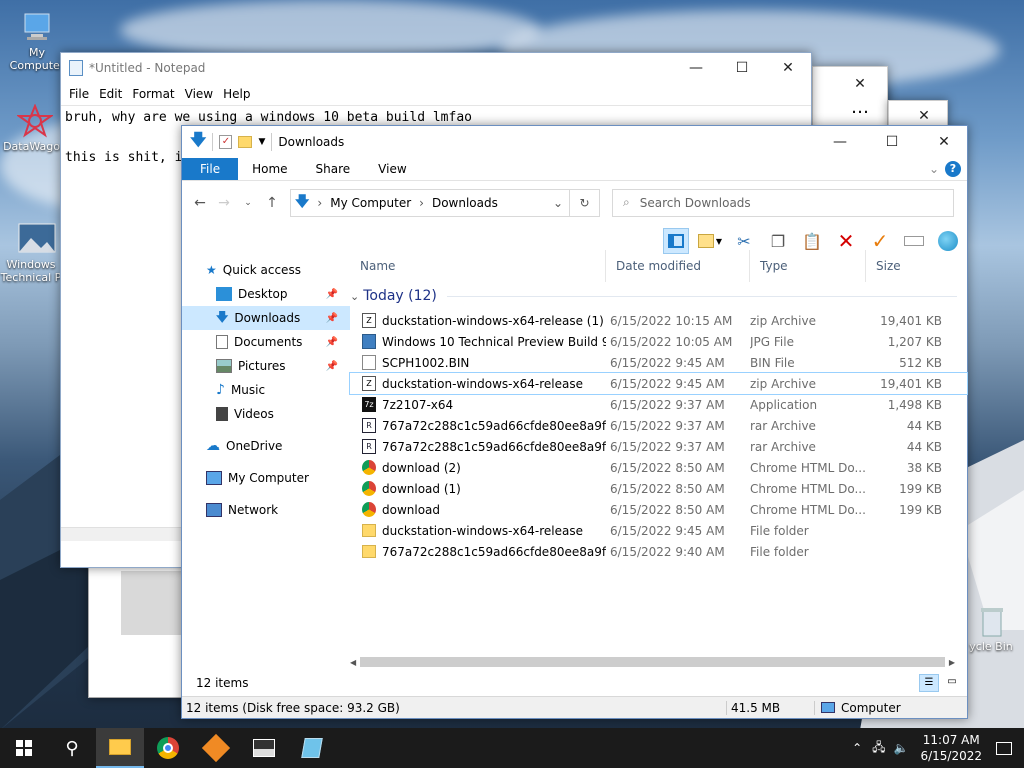 This screenshot has width=1024, height=768. What do you see at coordinates (901, 748) in the screenshot?
I see `volume-icon: 🔈` at bounding box center [901, 748].